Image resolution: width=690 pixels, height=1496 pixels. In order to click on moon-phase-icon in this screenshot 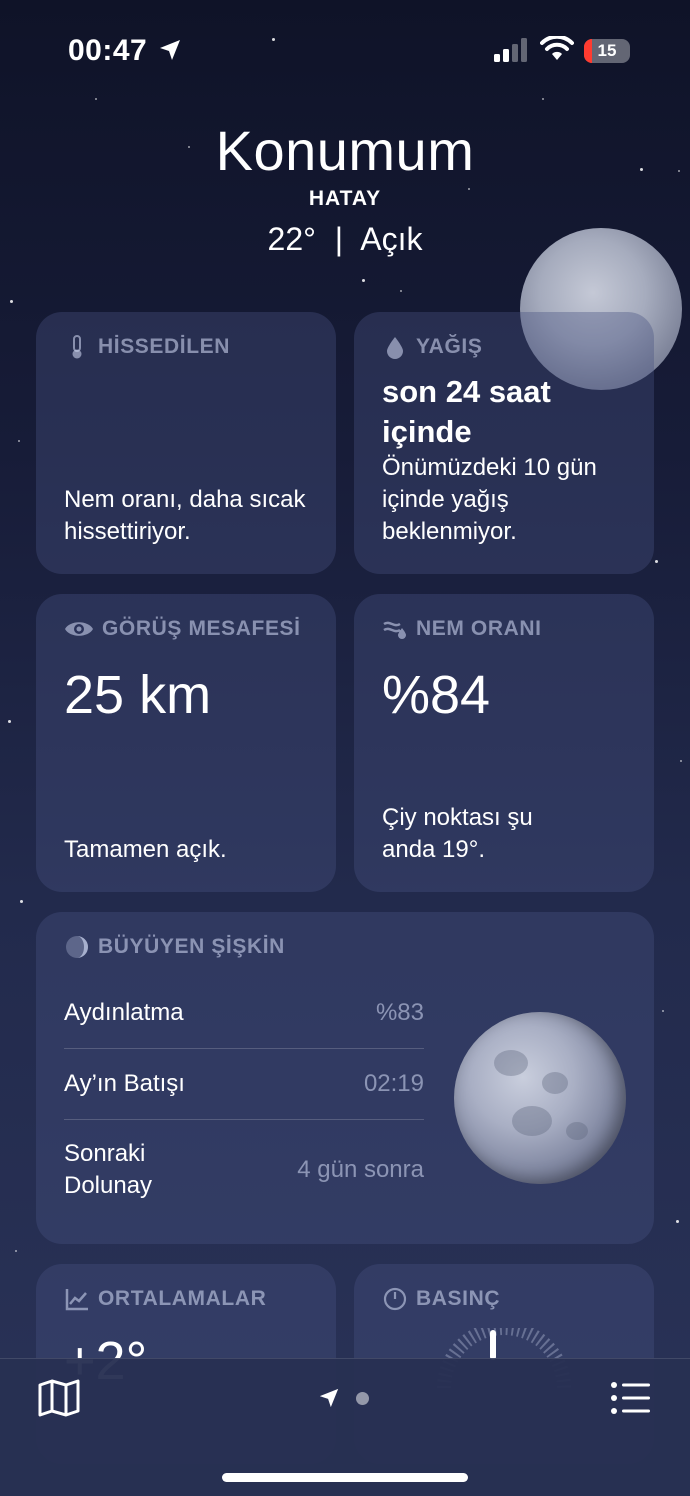, I will do `click(77, 947)`.